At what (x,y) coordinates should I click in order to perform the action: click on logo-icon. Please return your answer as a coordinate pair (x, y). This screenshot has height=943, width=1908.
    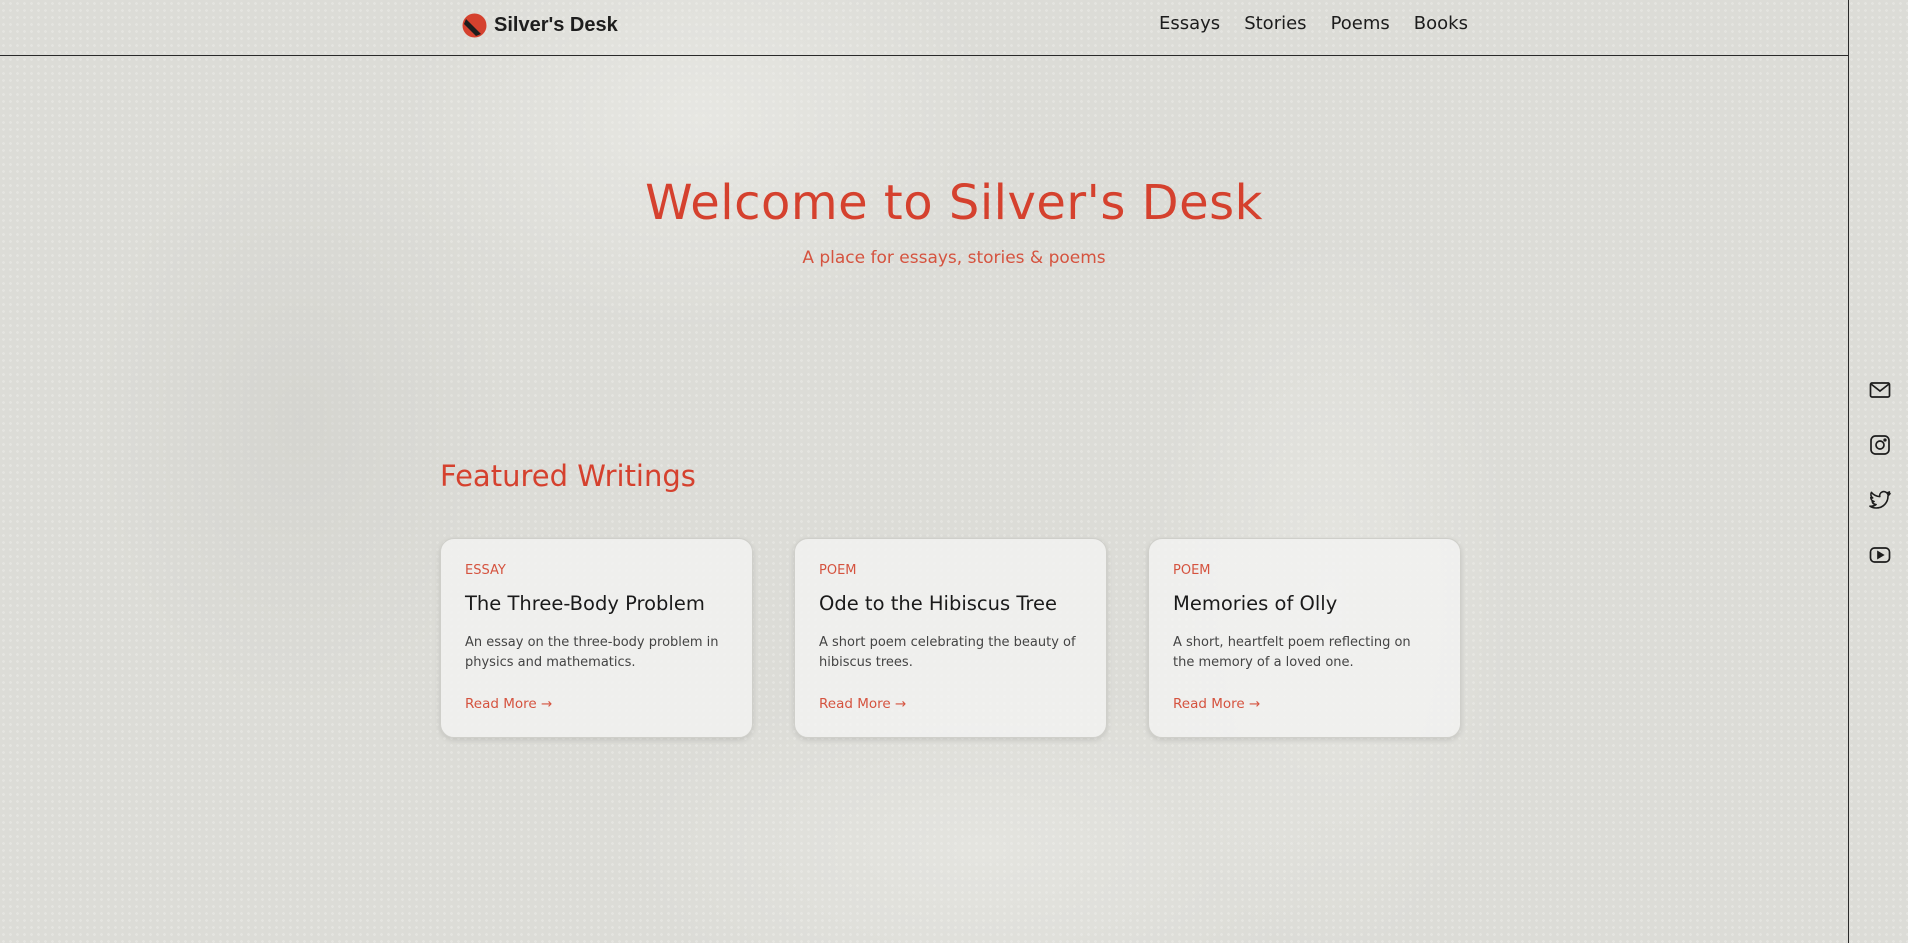
    Looking at the image, I should click on (474, 25).